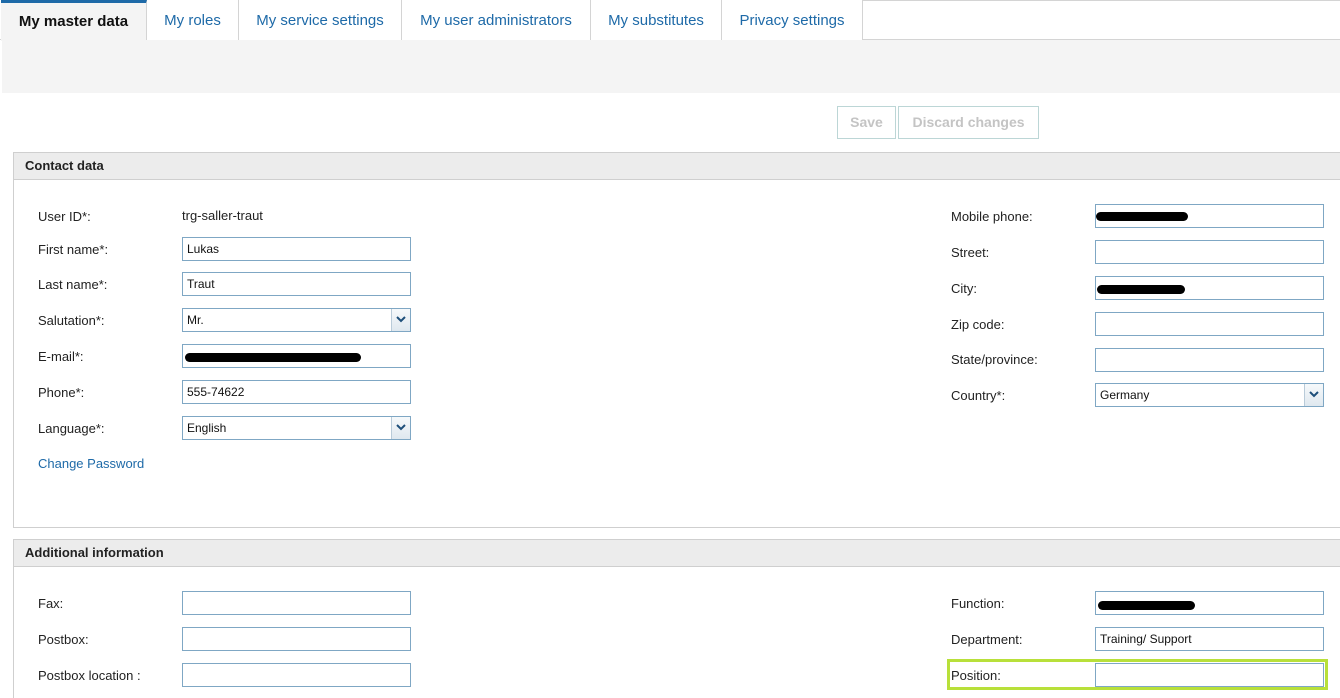  I want to click on city-label: City:, so click(964, 288).